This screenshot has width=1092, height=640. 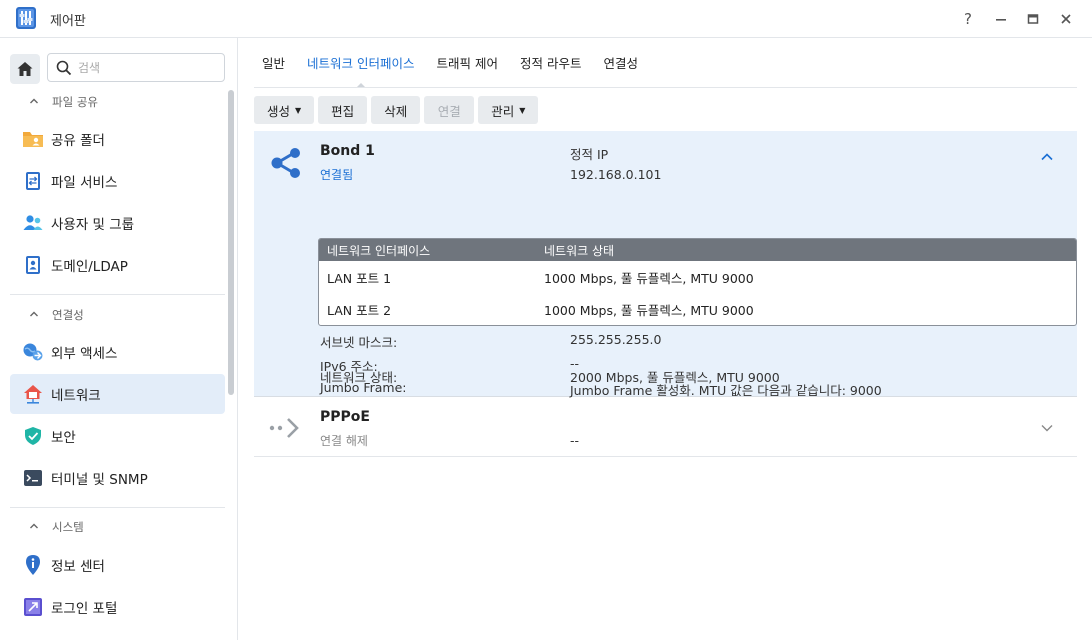 I want to click on connect-button: 연결, so click(x=449, y=110).